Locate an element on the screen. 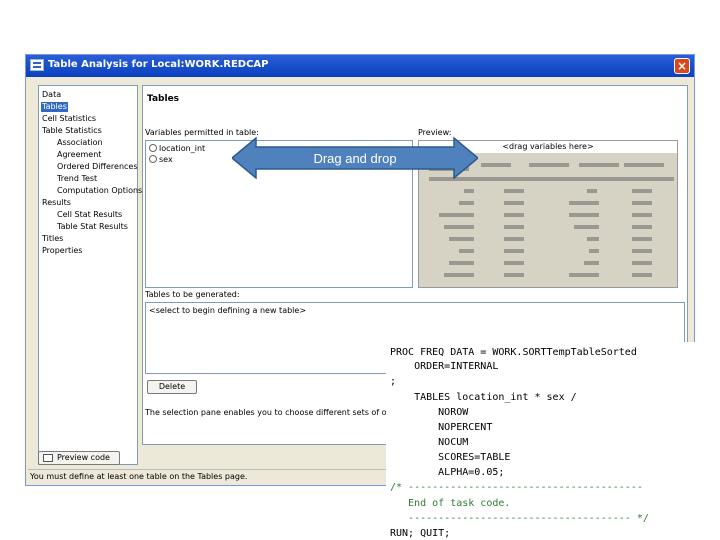 The height and width of the screenshot is (540, 720). delete-button: Delete is located at coordinates (172, 387).